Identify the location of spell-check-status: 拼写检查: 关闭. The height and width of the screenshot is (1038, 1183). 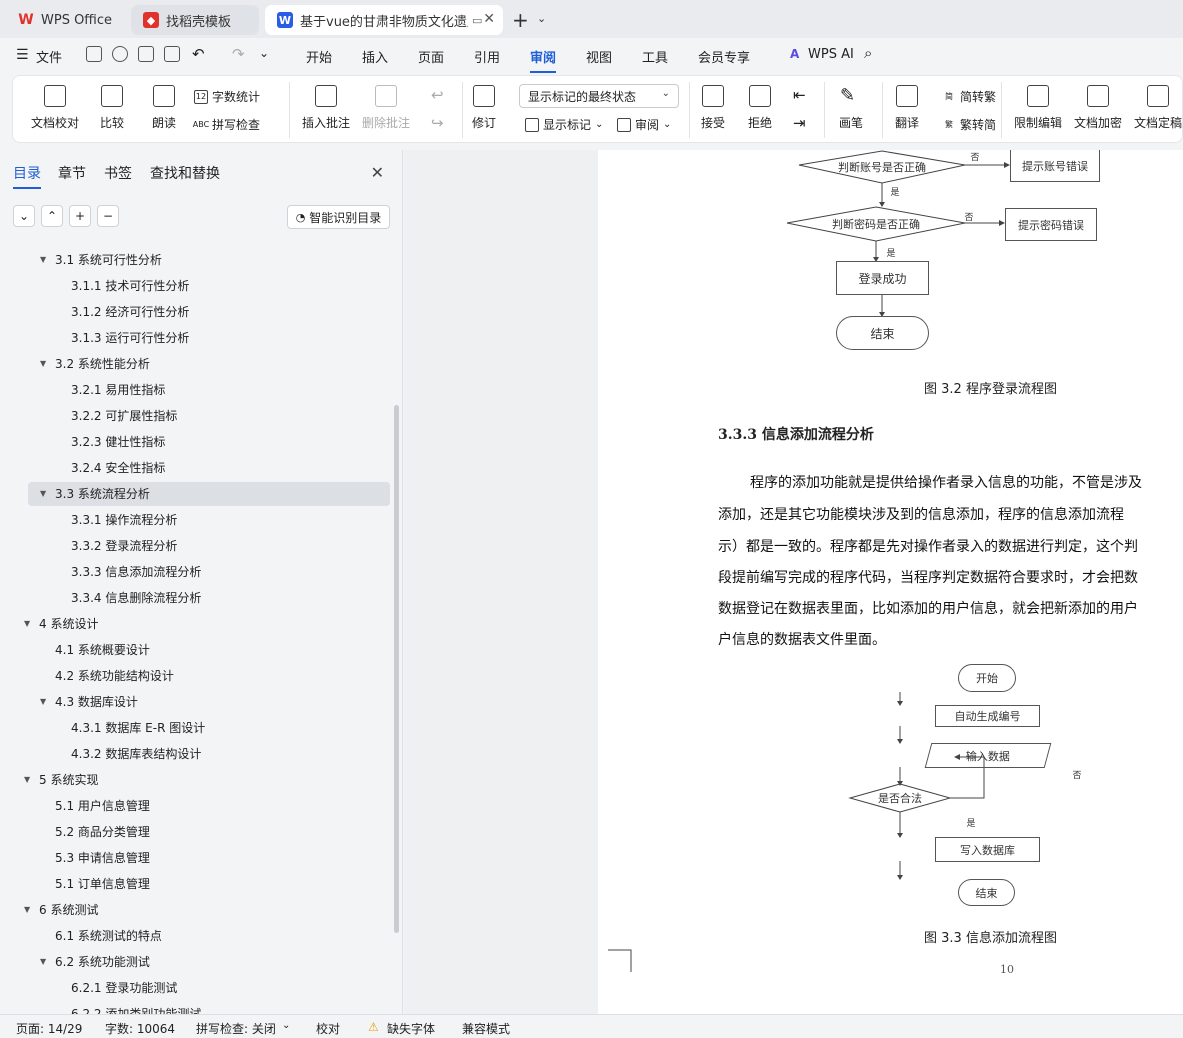
(236, 1028).